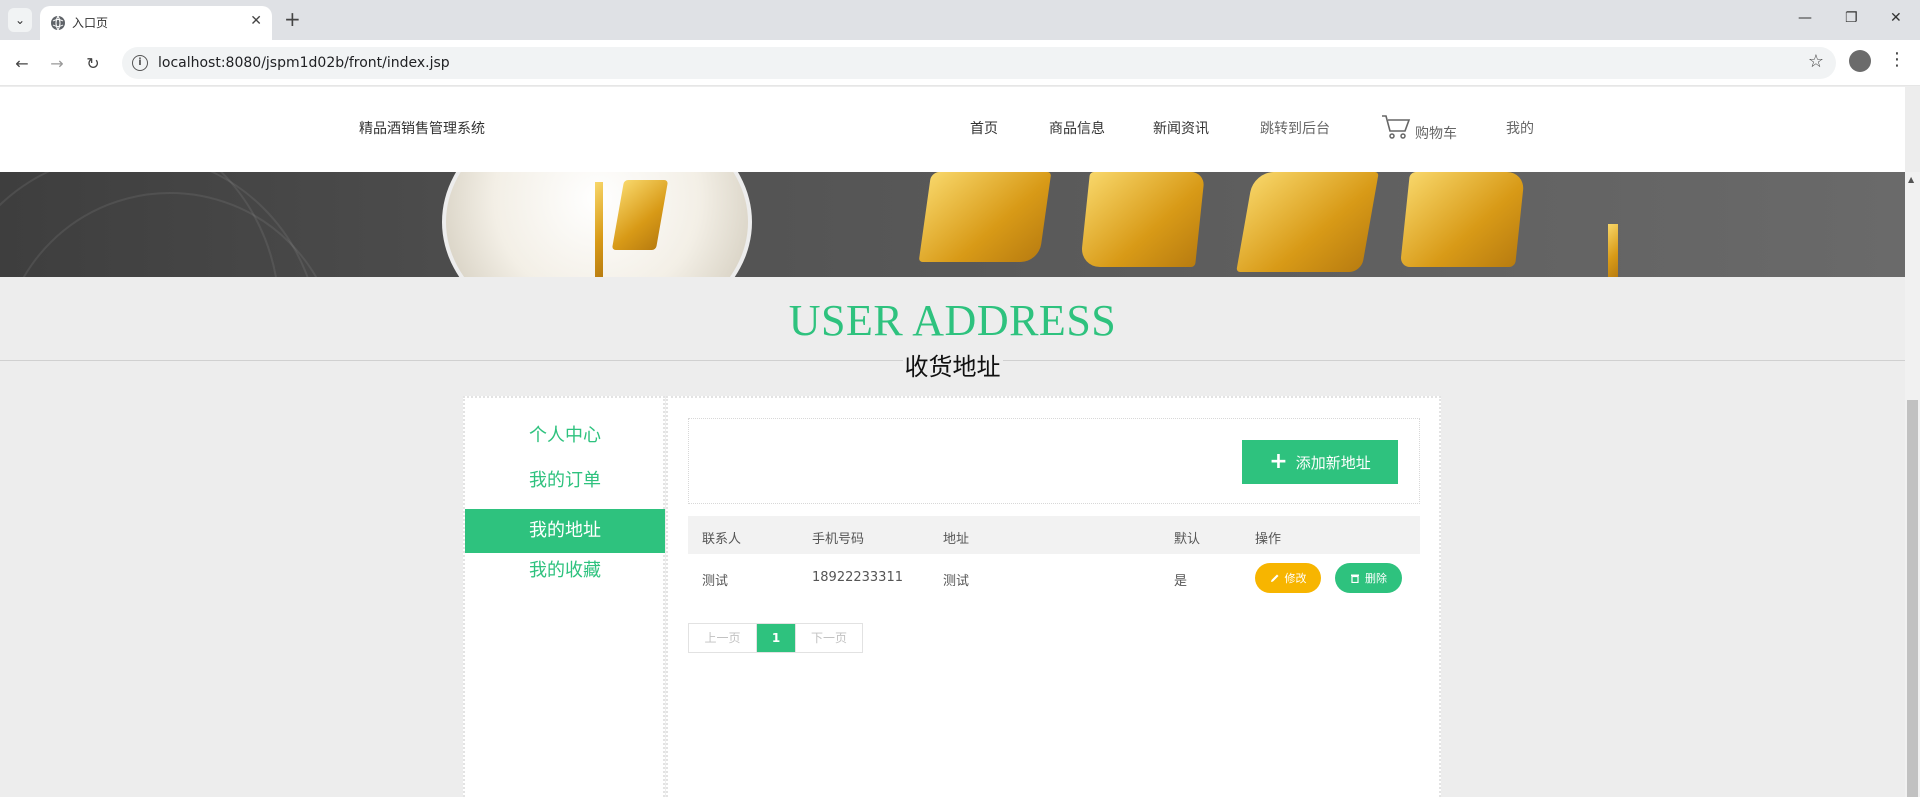 This screenshot has height=797, width=1920. I want to click on edit-button: 修改, so click(1288, 578).